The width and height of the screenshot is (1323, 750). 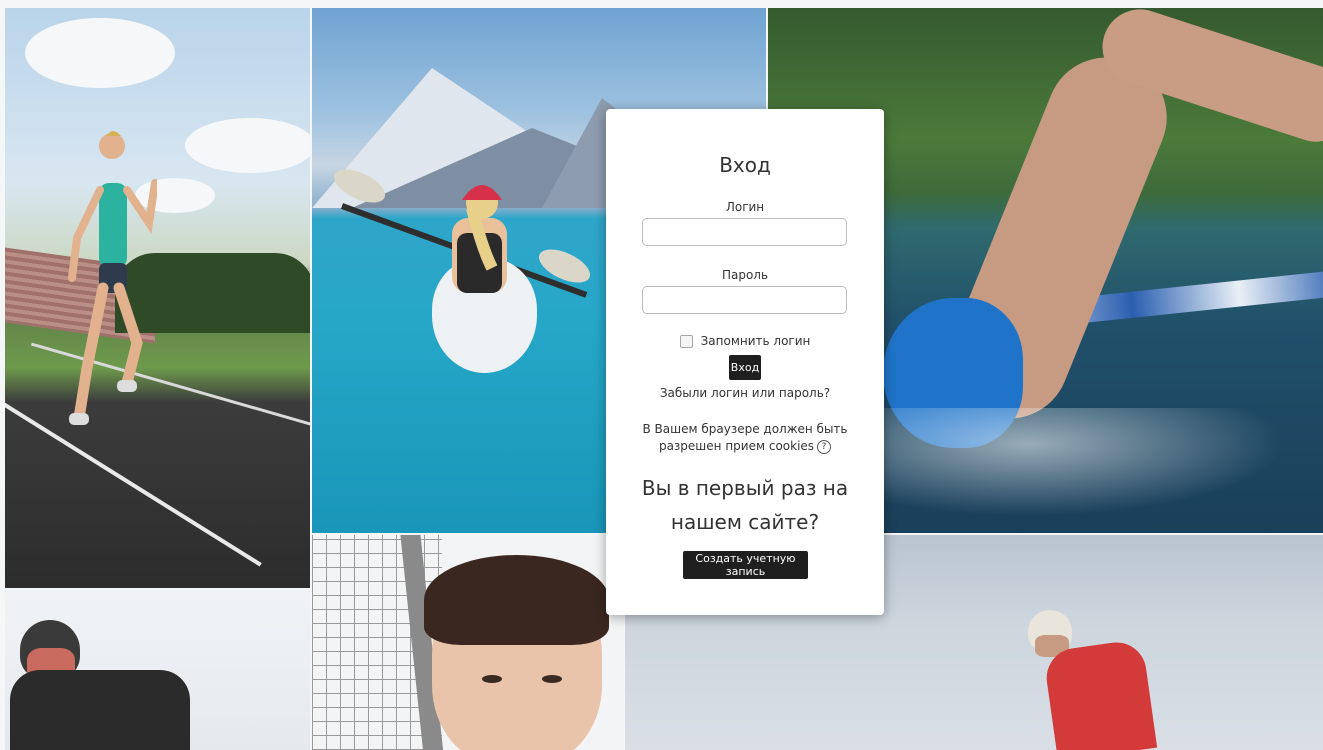 I want to click on username-label: Логин, so click(x=745, y=207).